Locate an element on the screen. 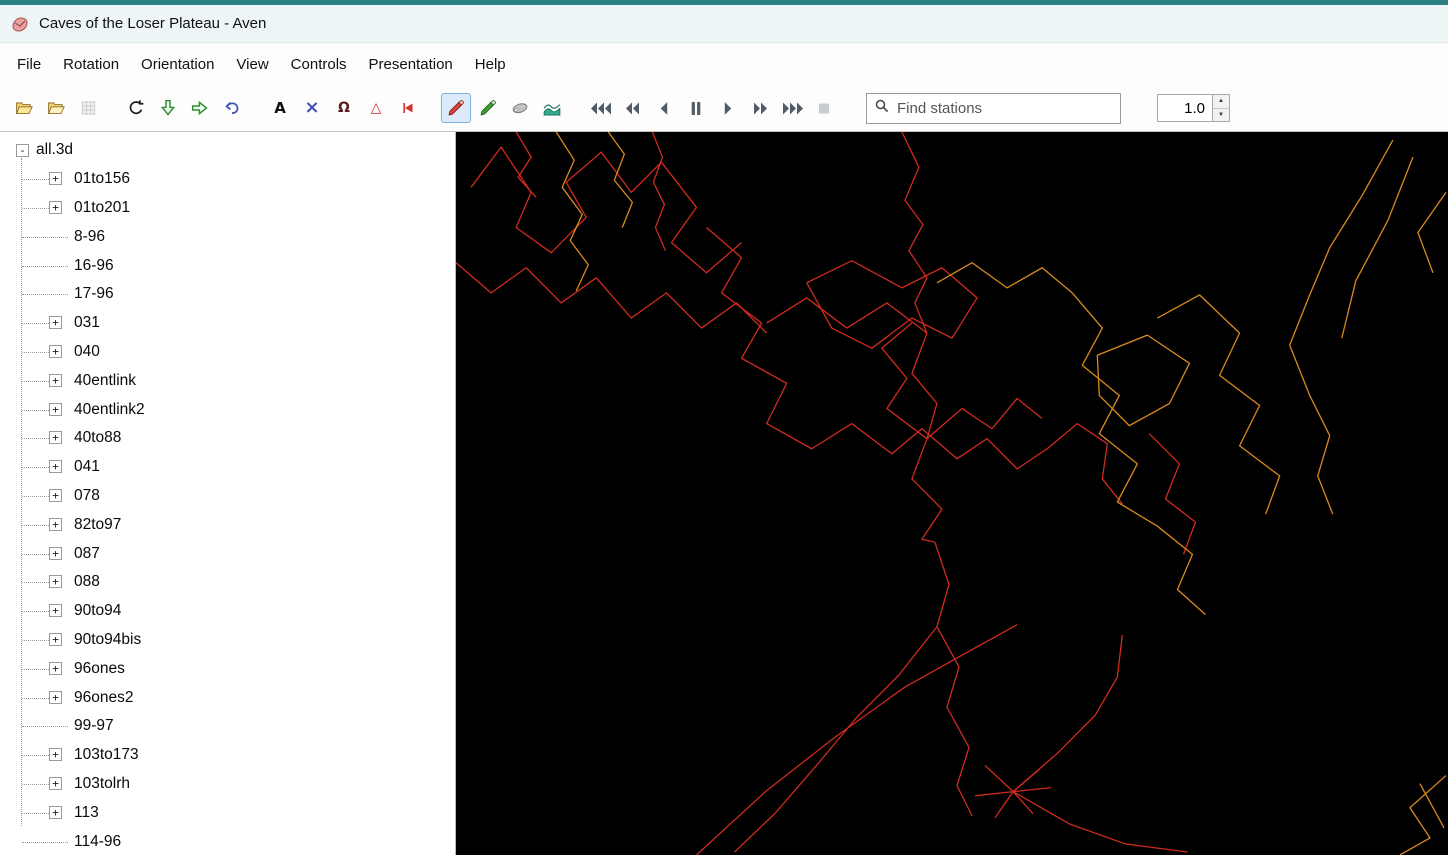  fastest-forward-button is located at coordinates (792, 108).